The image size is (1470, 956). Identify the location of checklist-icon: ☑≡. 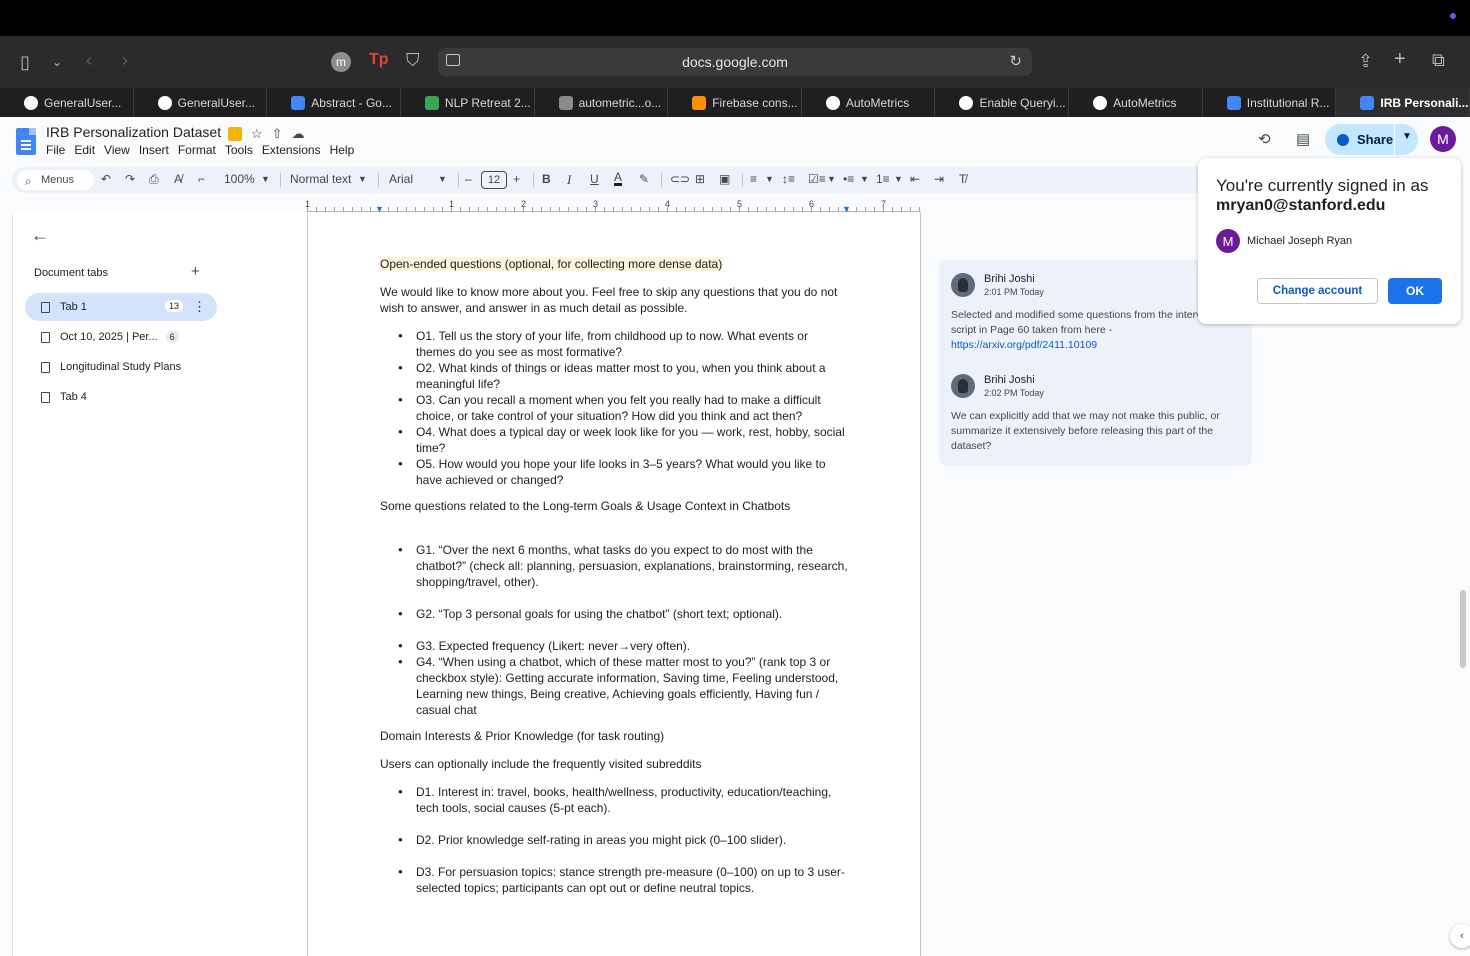
(817, 179).